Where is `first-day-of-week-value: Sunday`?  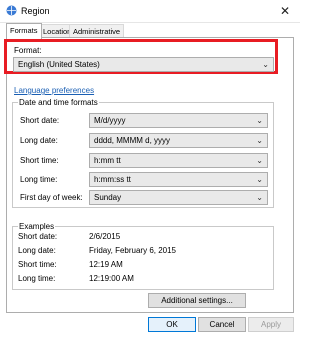 first-day-of-week-value: Sunday is located at coordinates (108, 197).